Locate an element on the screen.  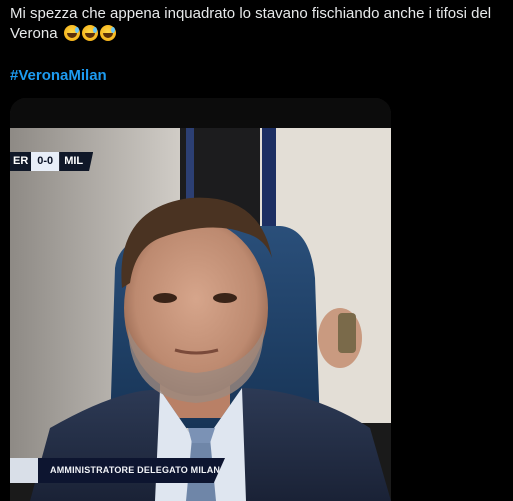
lower-third-caption: AMMINISTRATORE DELEGATO MILAN is located at coordinates (117, 470).